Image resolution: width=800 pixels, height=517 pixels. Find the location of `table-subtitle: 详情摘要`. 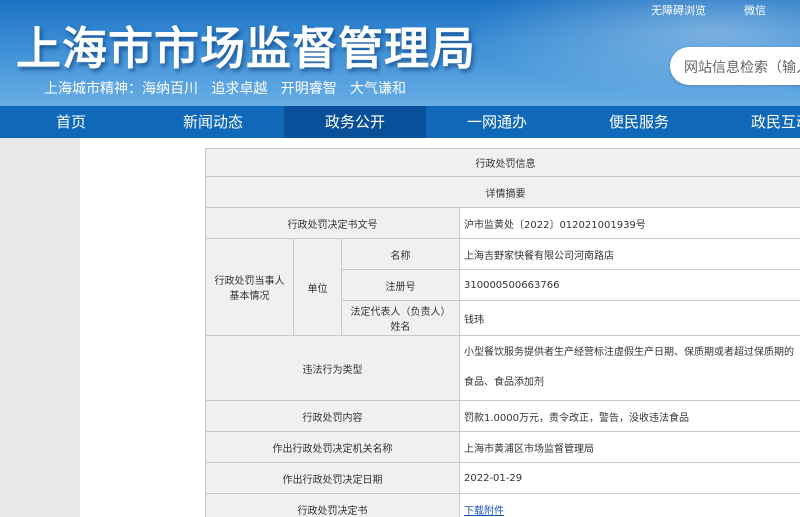

table-subtitle: 详情摘要 is located at coordinates (502, 192).